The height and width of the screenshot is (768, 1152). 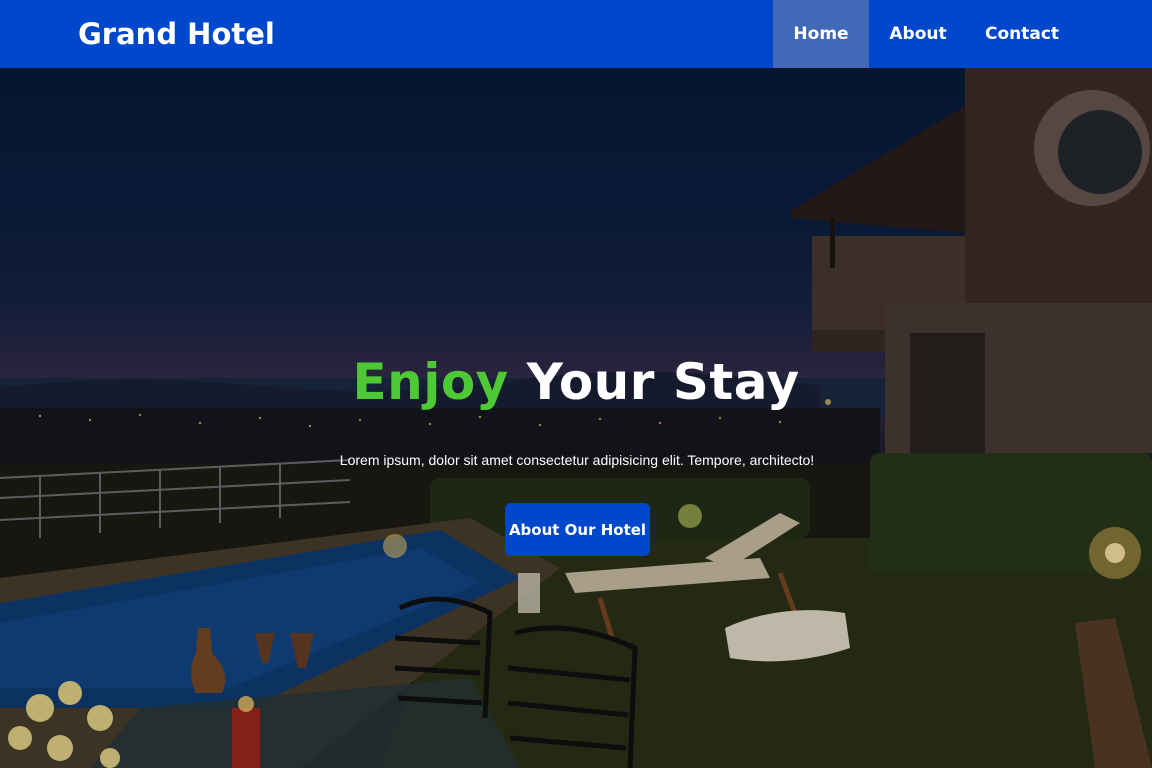 I want to click on brand-logo: Grand Hotel, so click(x=176, y=34).